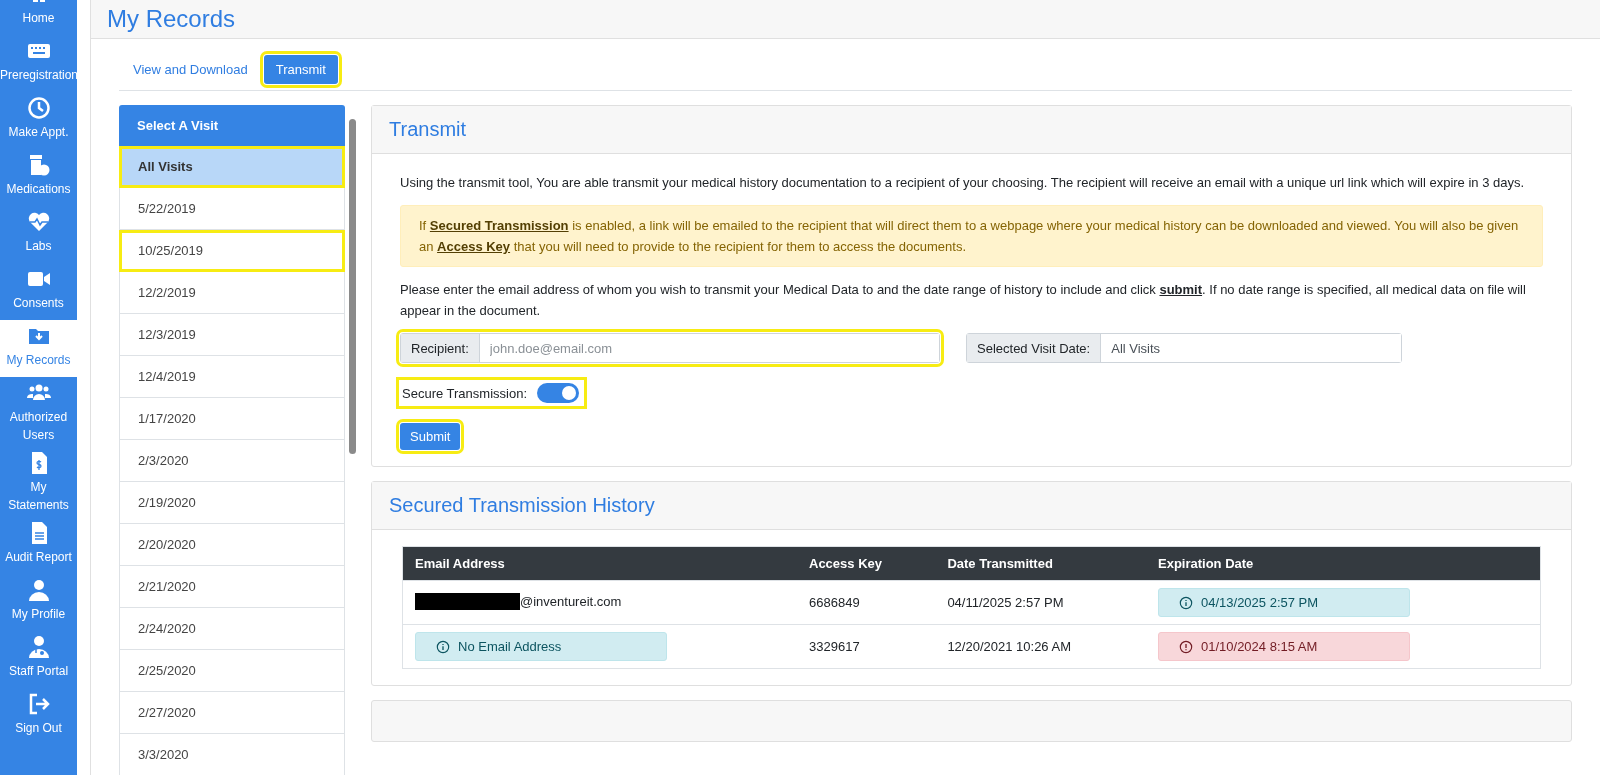 The height and width of the screenshot is (775, 1600). I want to click on visit-item: 2/19/2020, so click(232, 503).